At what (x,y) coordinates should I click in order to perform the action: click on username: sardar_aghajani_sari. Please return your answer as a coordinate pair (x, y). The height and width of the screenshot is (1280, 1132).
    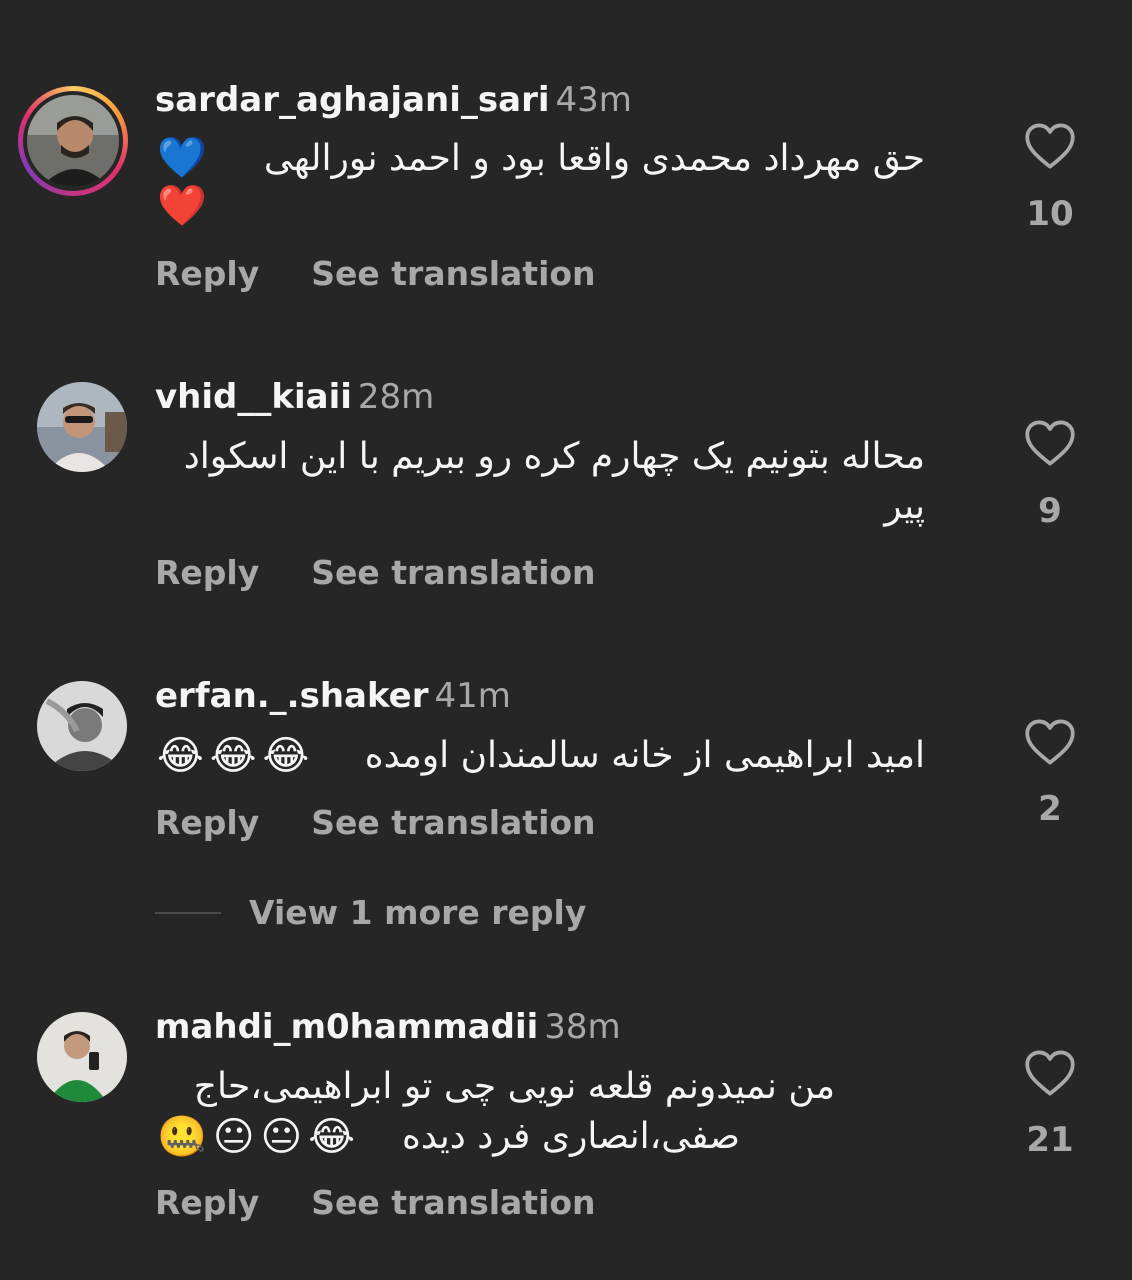
    Looking at the image, I should click on (352, 100).